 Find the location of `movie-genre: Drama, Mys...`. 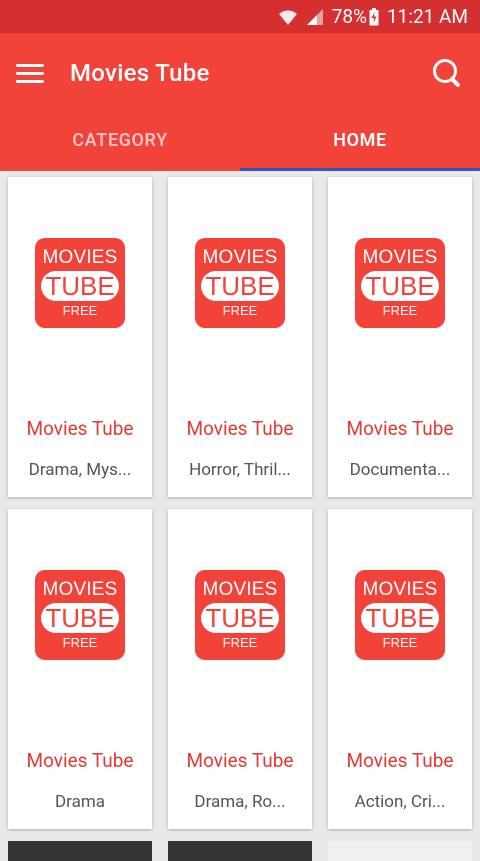

movie-genre: Drama, Mys... is located at coordinates (80, 470).